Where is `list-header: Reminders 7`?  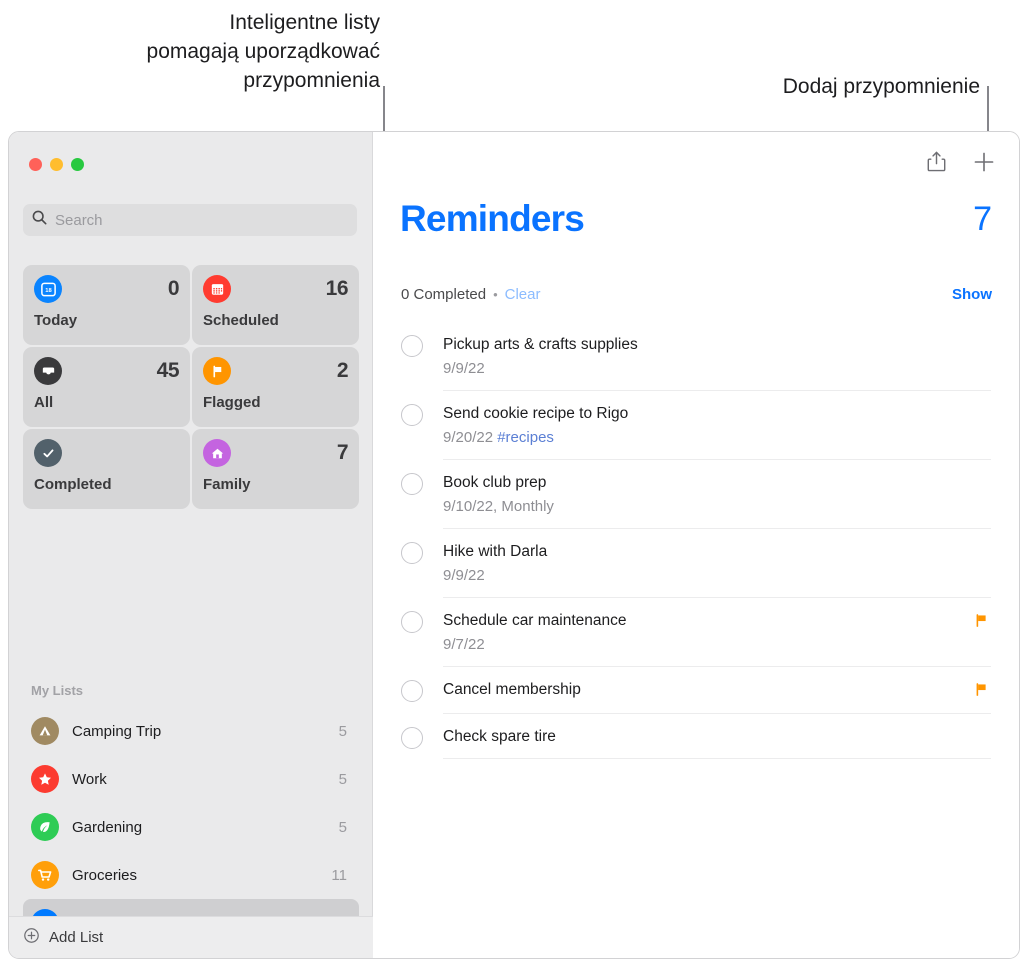
list-header: Reminders 7 is located at coordinates (696, 219).